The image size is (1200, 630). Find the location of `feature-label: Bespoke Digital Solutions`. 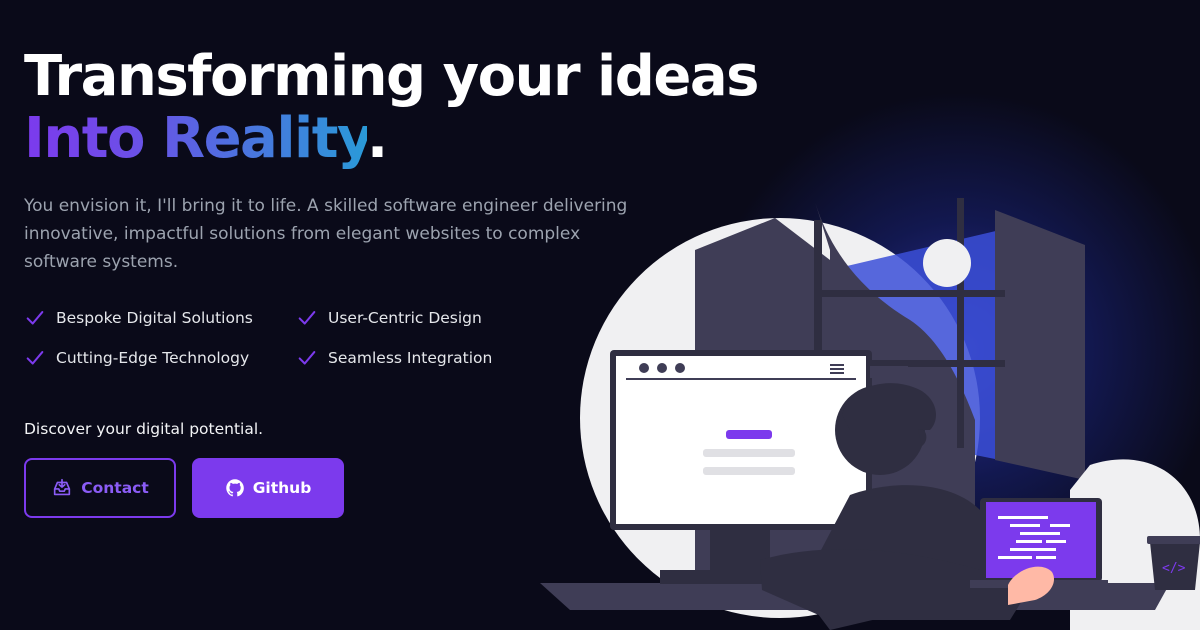

feature-label: Bespoke Digital Solutions is located at coordinates (154, 318).